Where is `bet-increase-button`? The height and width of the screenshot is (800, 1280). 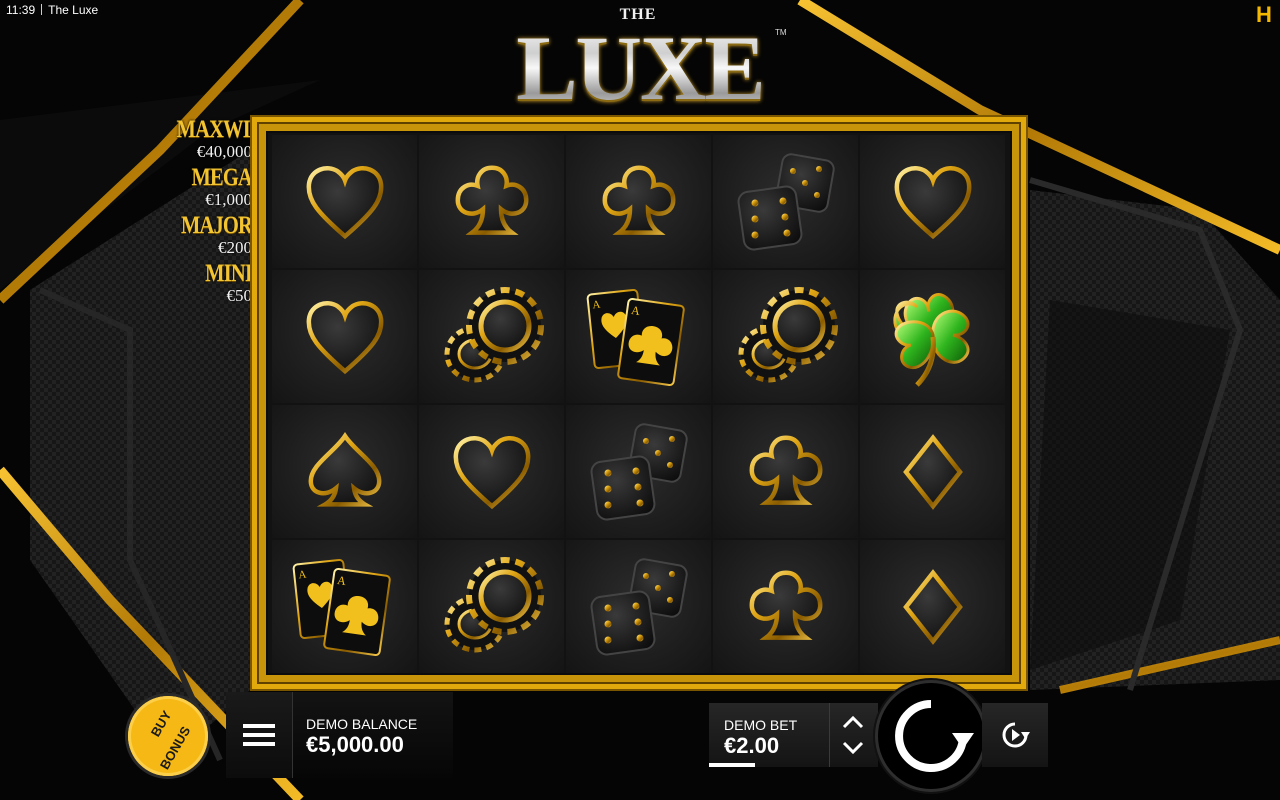
bet-increase-button is located at coordinates (853, 722).